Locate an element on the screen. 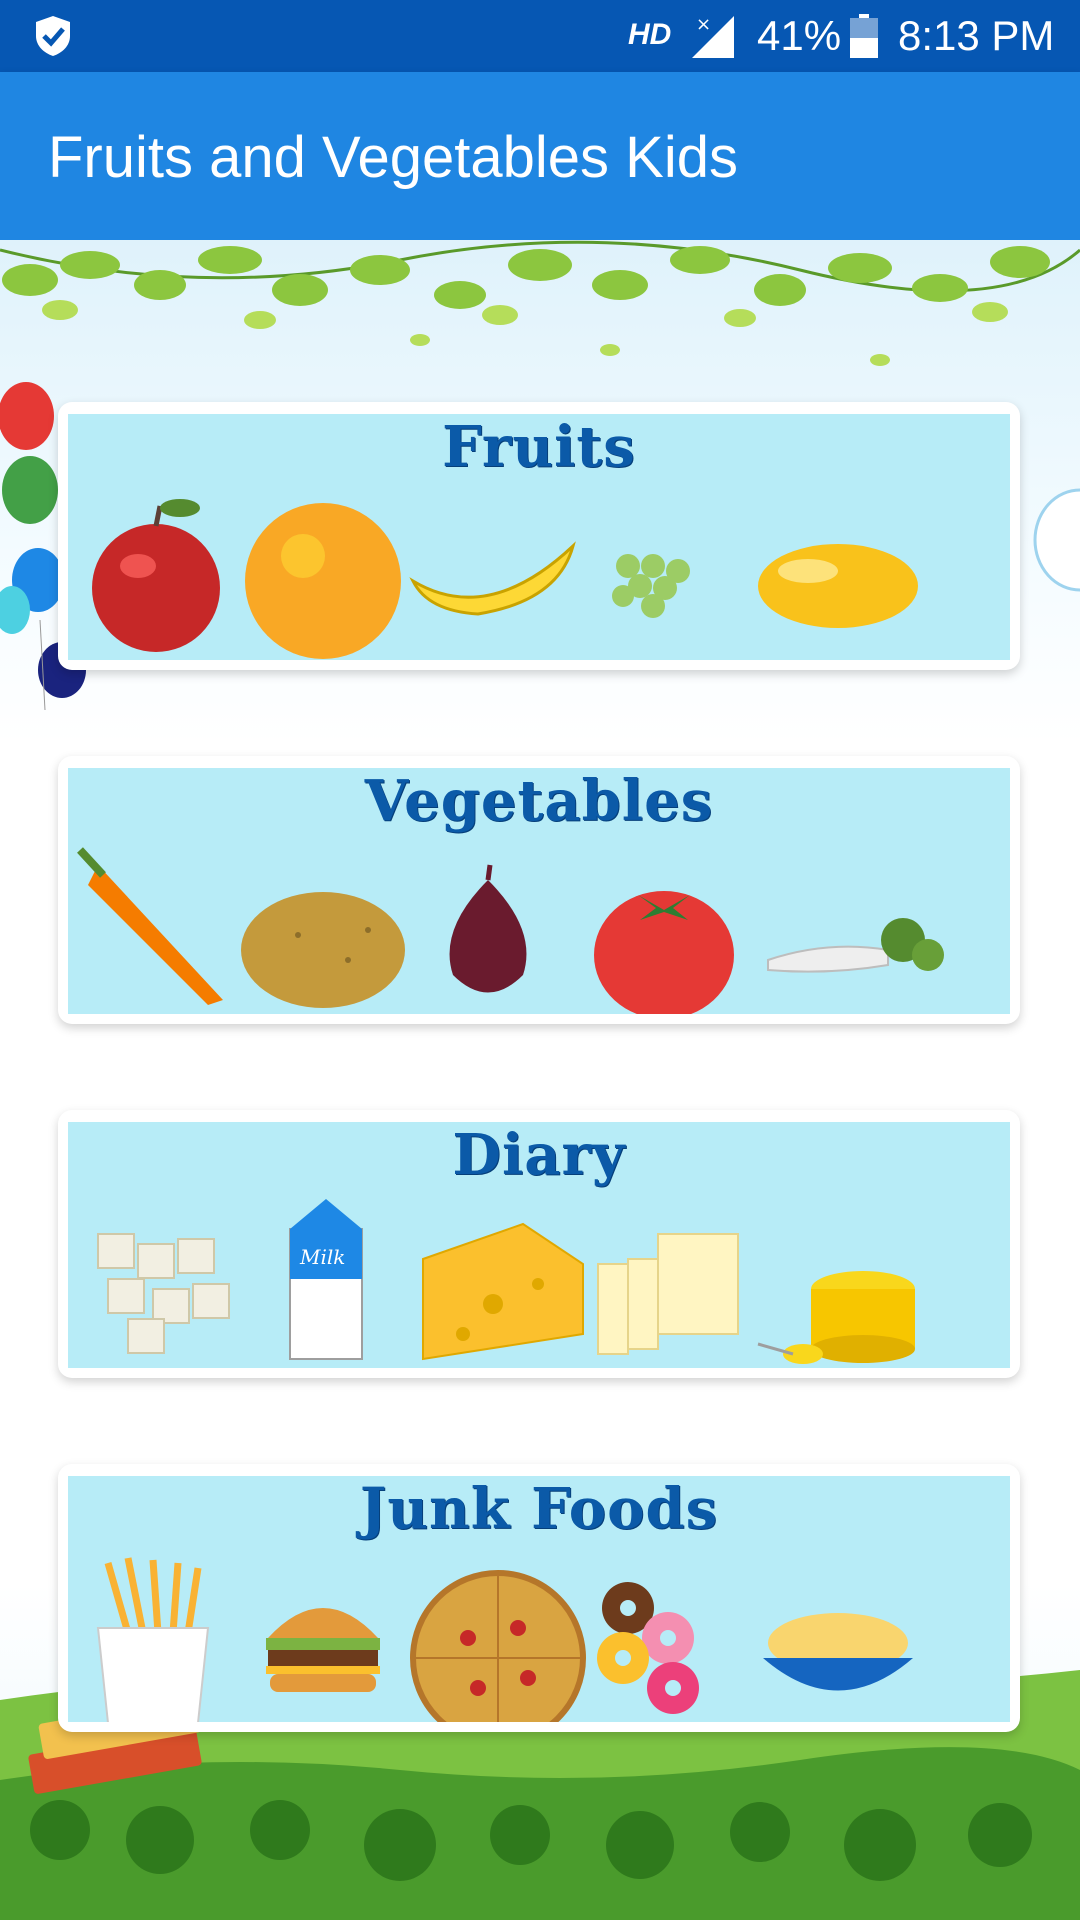 The height and width of the screenshot is (1920, 1080). category-title: Vegetables is located at coordinates (539, 801).